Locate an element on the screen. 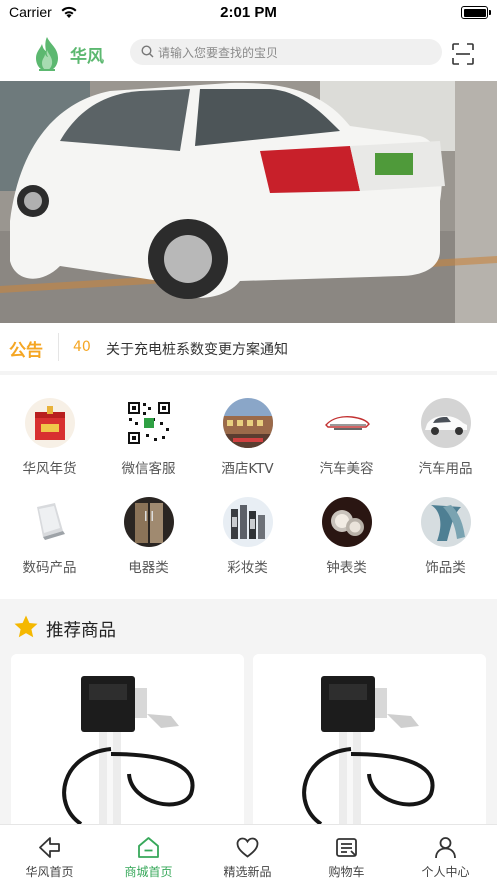 This screenshot has height=883, width=497. notice-tag: 公告 is located at coordinates (26, 351).